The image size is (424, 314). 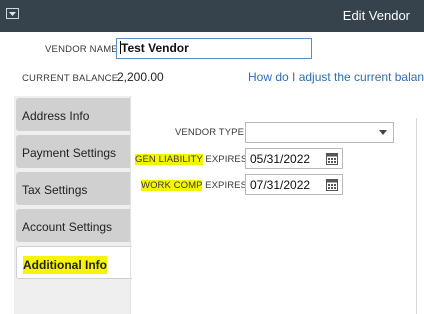 I want to click on work-comp-label-rest: EXPIRES, so click(x=225, y=185).